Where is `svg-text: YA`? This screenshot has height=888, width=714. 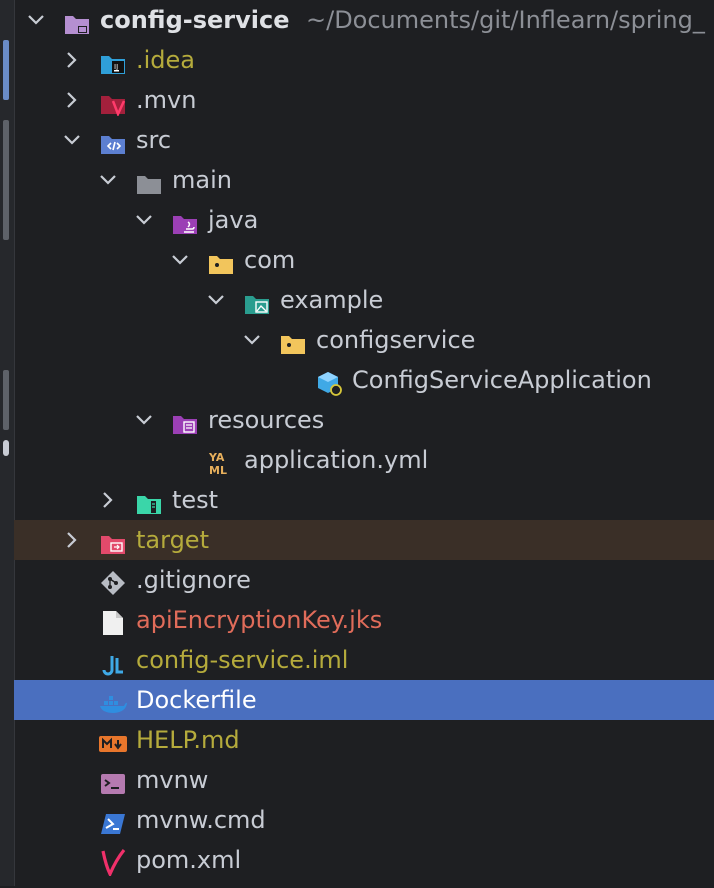
svg-text: YA is located at coordinates (216, 457).